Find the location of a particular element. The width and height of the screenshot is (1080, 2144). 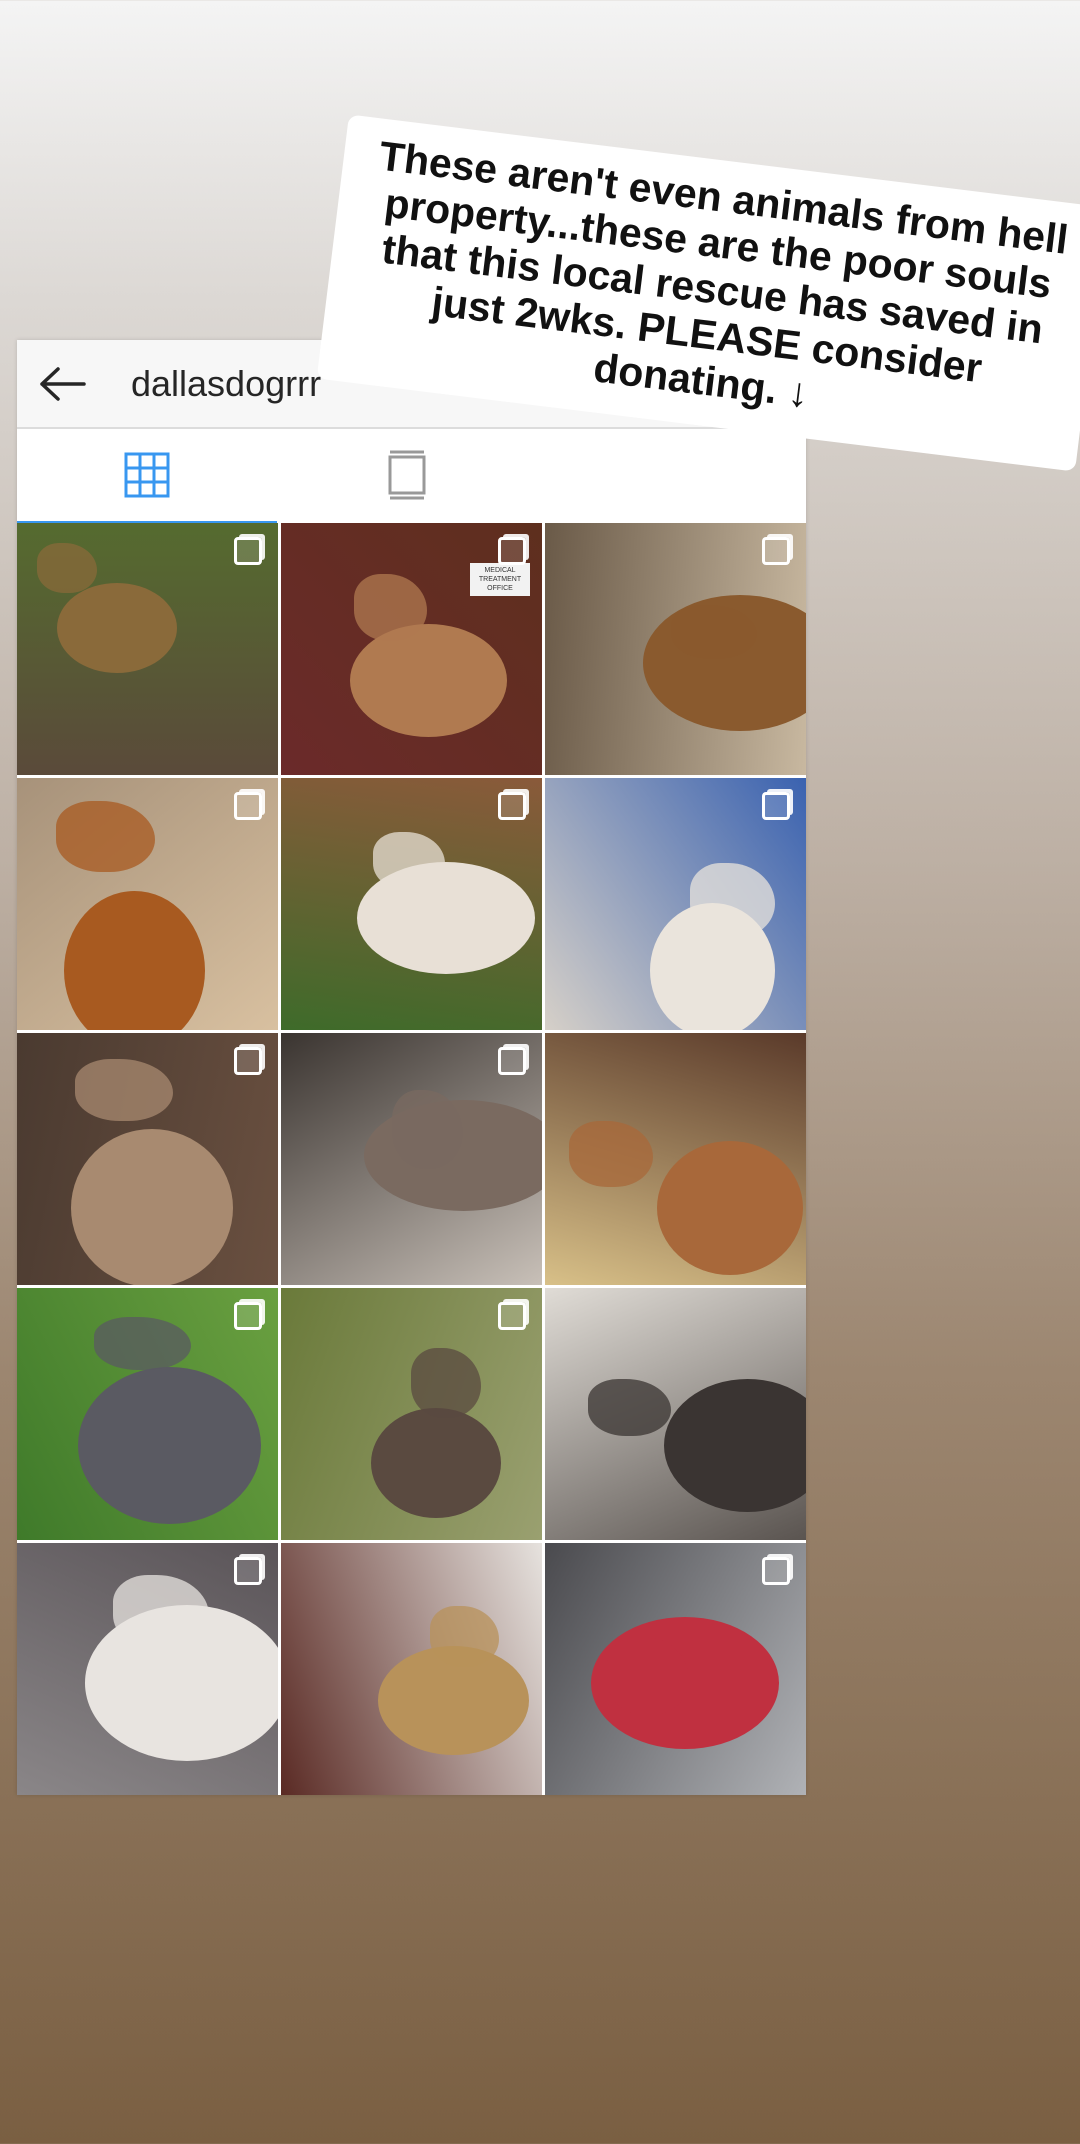

profile-tabs is located at coordinates (411, 476).